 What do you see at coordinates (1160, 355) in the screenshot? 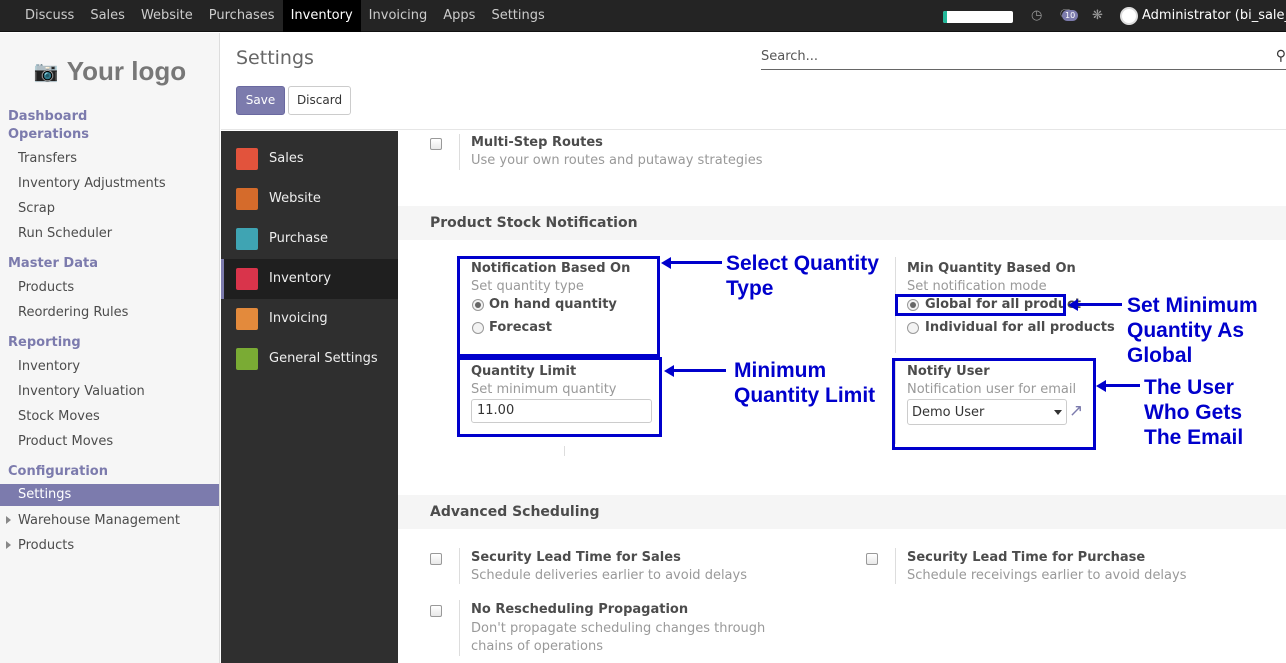
I see `annotation-line: Global` at bounding box center [1160, 355].